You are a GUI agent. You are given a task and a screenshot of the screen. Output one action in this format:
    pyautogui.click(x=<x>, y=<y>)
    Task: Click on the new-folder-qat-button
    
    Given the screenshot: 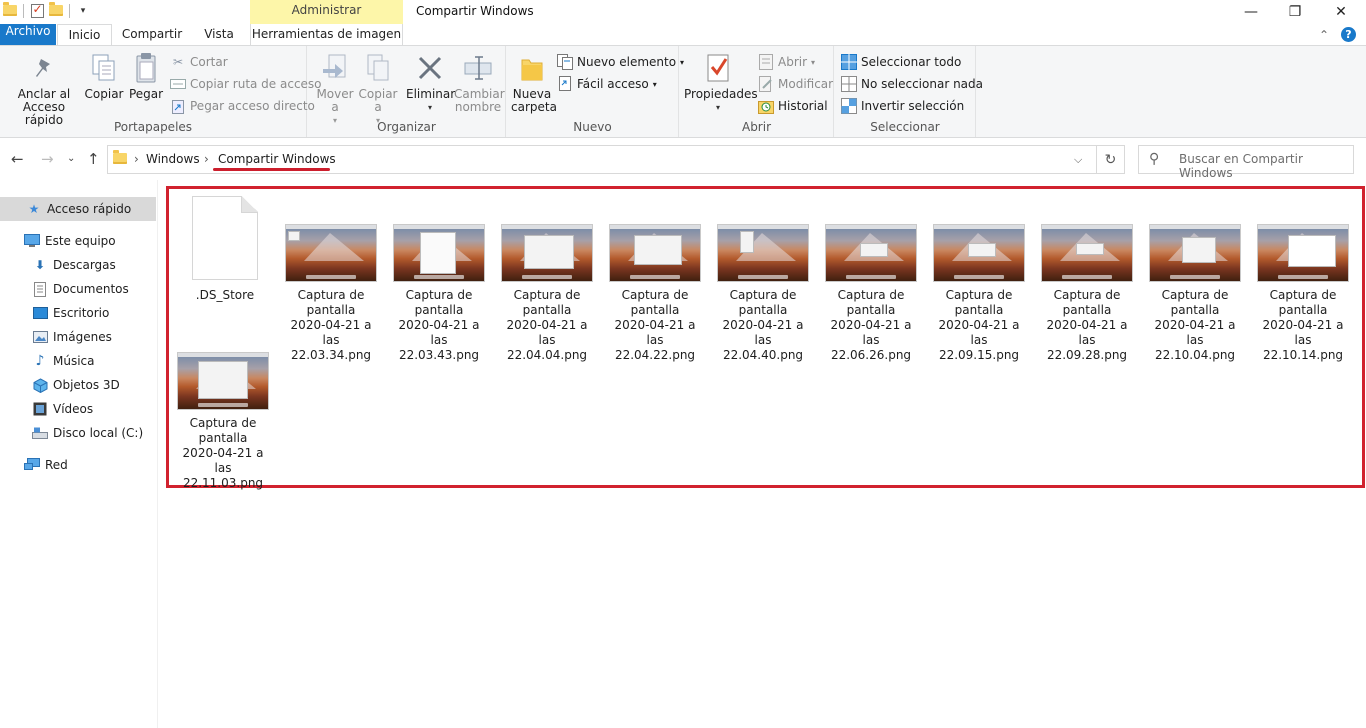 What is the action you would take?
    pyautogui.click(x=56, y=10)
    